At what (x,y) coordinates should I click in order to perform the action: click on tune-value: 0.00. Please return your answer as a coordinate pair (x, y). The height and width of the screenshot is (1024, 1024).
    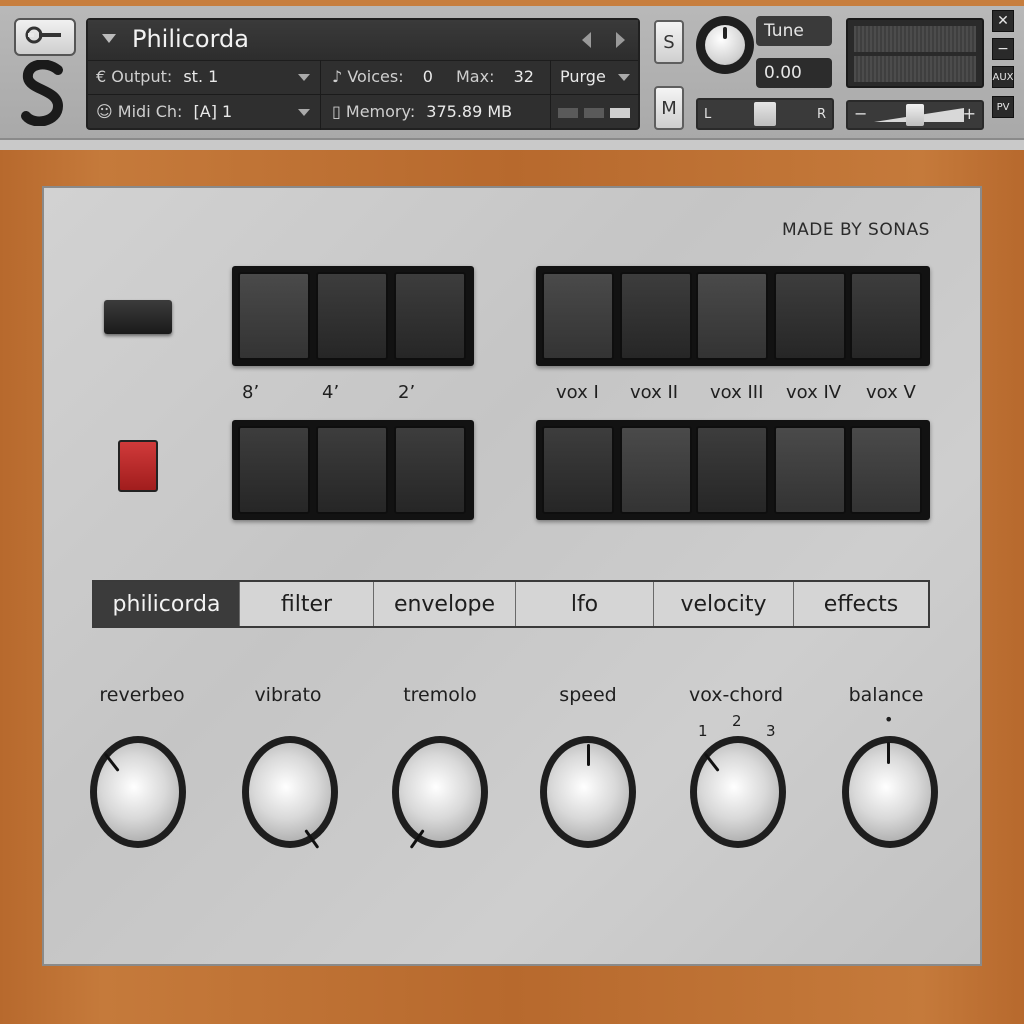
    Looking at the image, I should click on (794, 73).